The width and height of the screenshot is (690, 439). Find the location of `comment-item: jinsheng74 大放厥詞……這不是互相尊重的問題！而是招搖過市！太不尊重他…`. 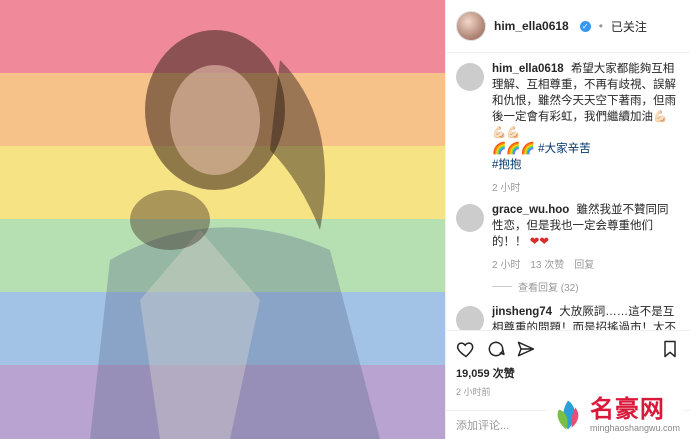

comment-item: jinsheng74 大放厥詞……這不是互相尊重的問題！而是招搖過市！太不尊重他… is located at coordinates (568, 317).